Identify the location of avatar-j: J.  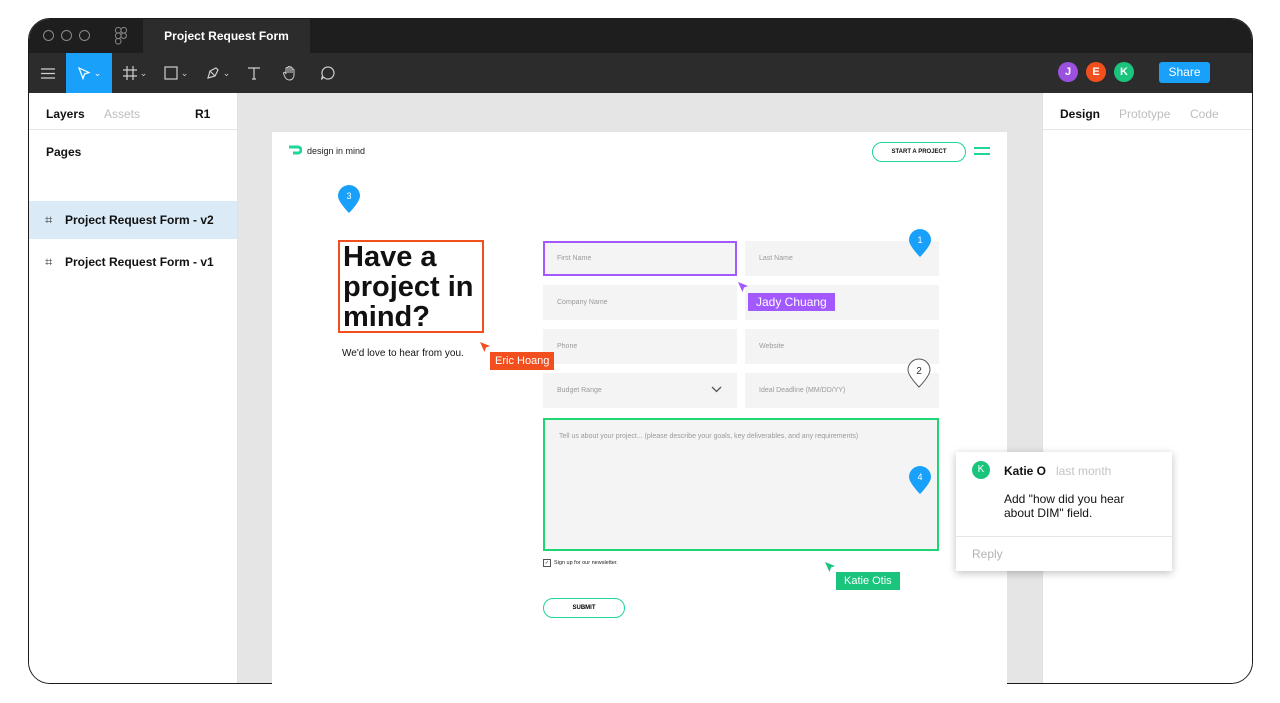
(1068, 72).